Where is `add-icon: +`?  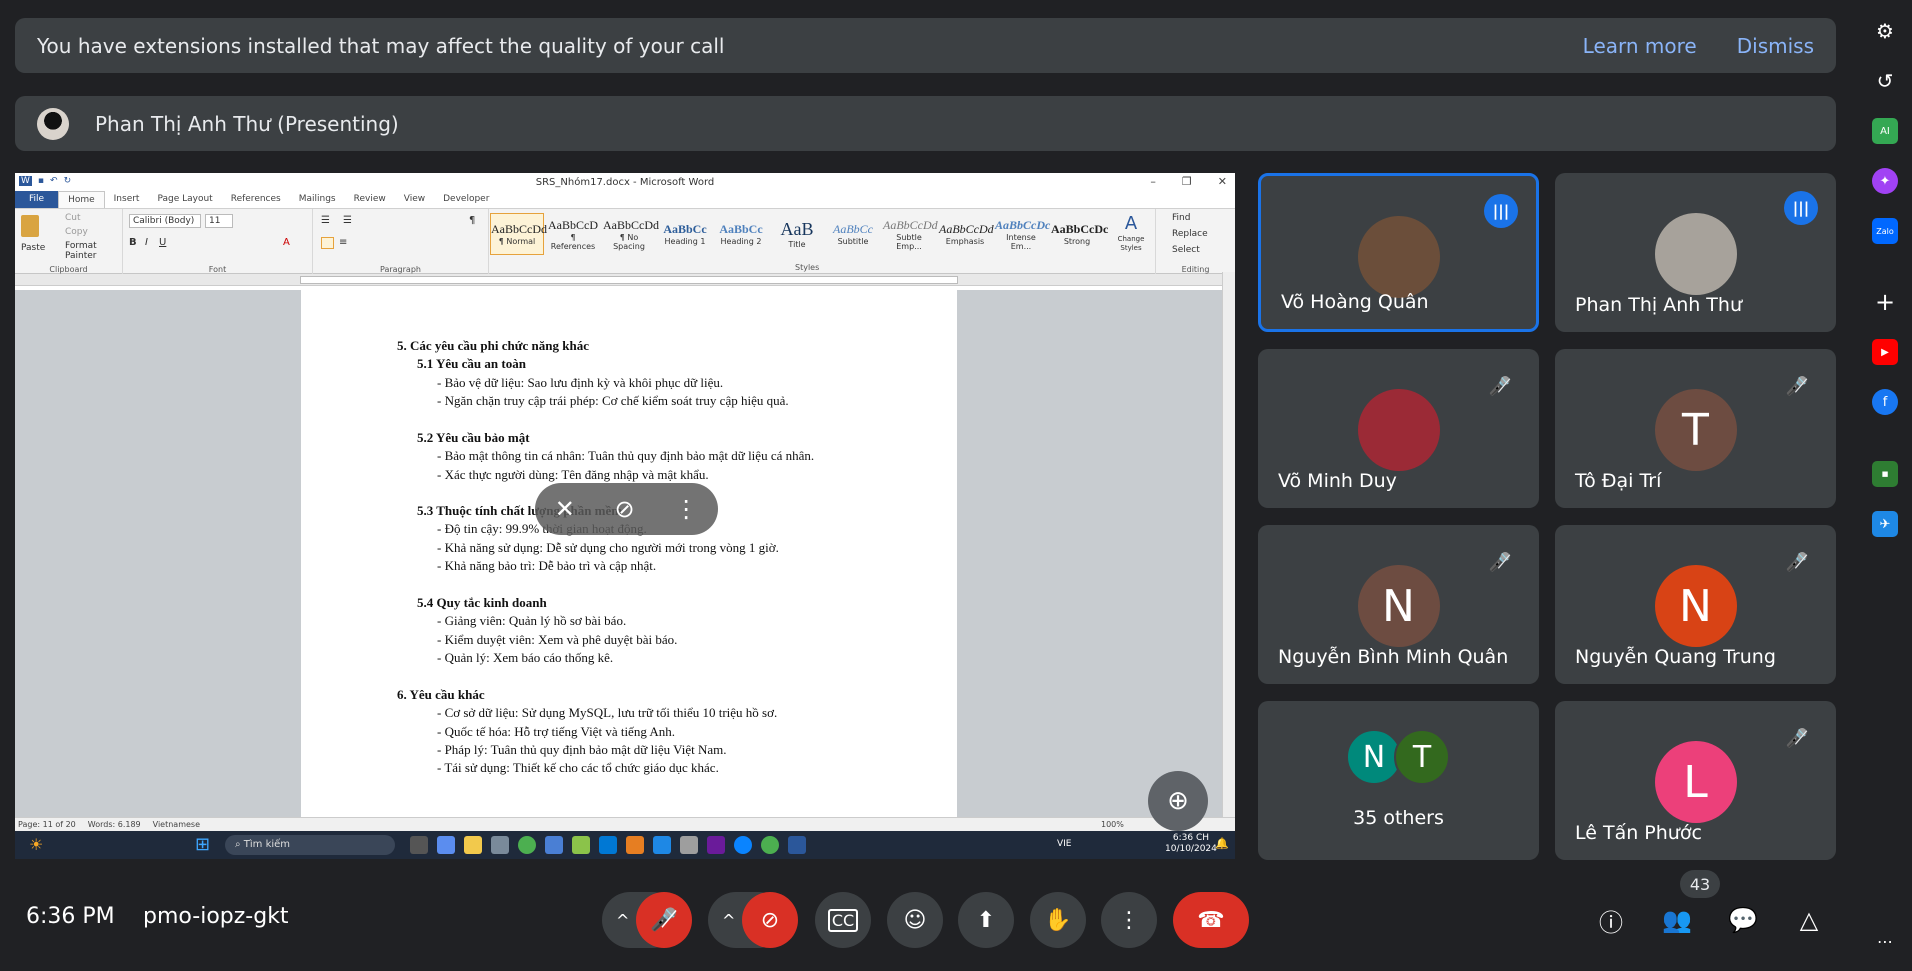
add-icon: + is located at coordinates (1885, 302).